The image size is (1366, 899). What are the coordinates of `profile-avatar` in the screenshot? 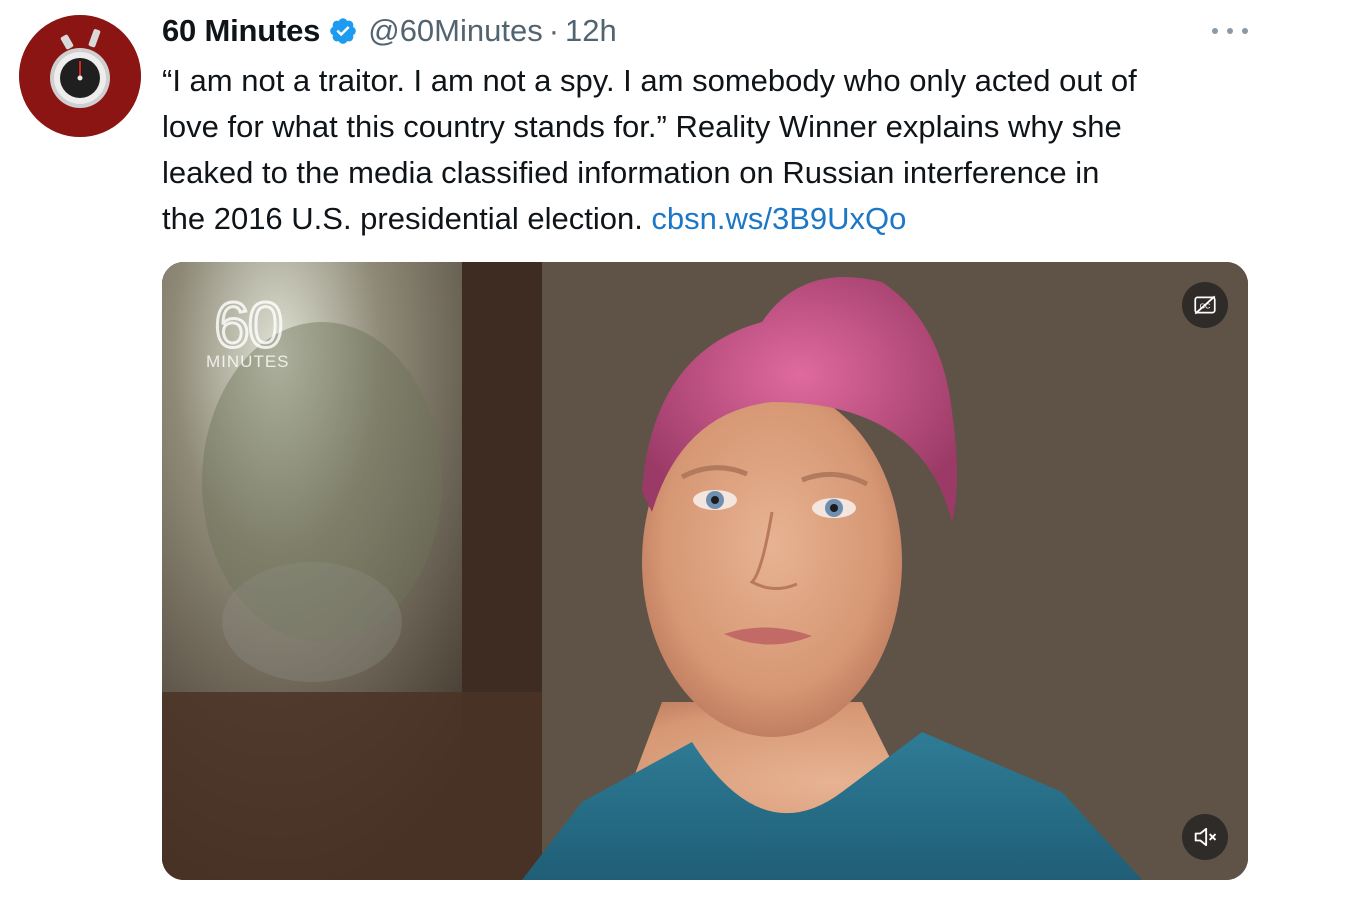 It's located at (80, 76).